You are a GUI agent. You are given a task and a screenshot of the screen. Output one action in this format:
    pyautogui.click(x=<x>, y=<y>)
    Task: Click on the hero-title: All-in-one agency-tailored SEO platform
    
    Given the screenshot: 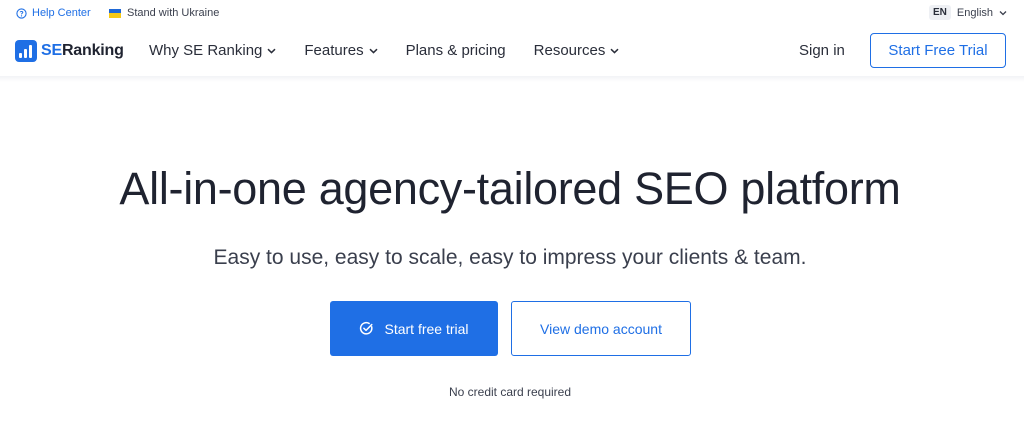 What is the action you would take?
    pyautogui.click(x=510, y=188)
    